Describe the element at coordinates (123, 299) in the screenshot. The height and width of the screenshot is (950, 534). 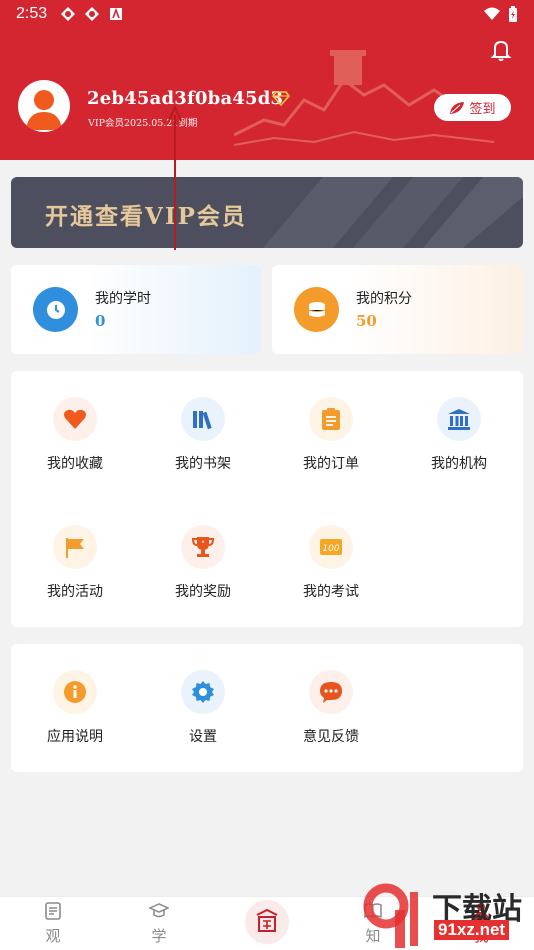
I see `study-hours-label: 我的学时` at that location.